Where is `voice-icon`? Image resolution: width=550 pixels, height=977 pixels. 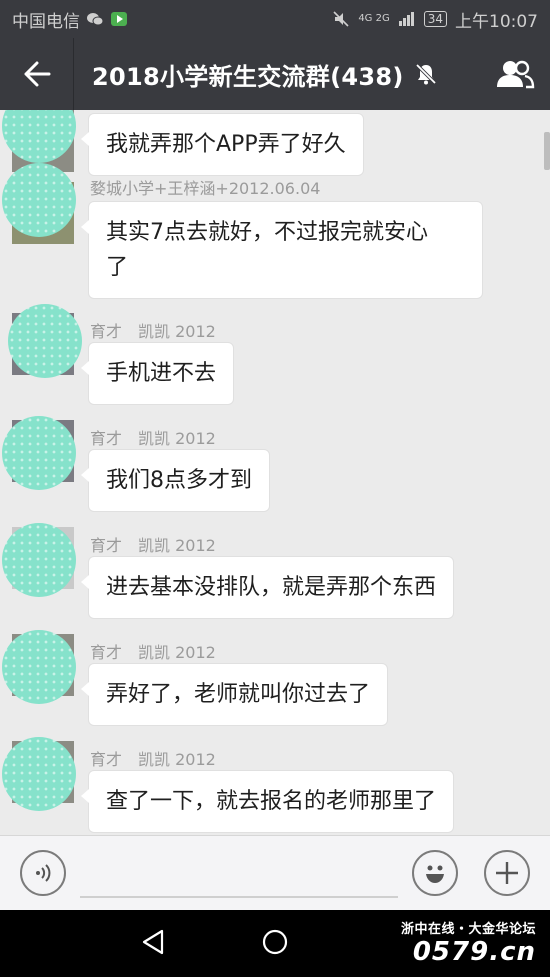 voice-icon is located at coordinates (43, 873).